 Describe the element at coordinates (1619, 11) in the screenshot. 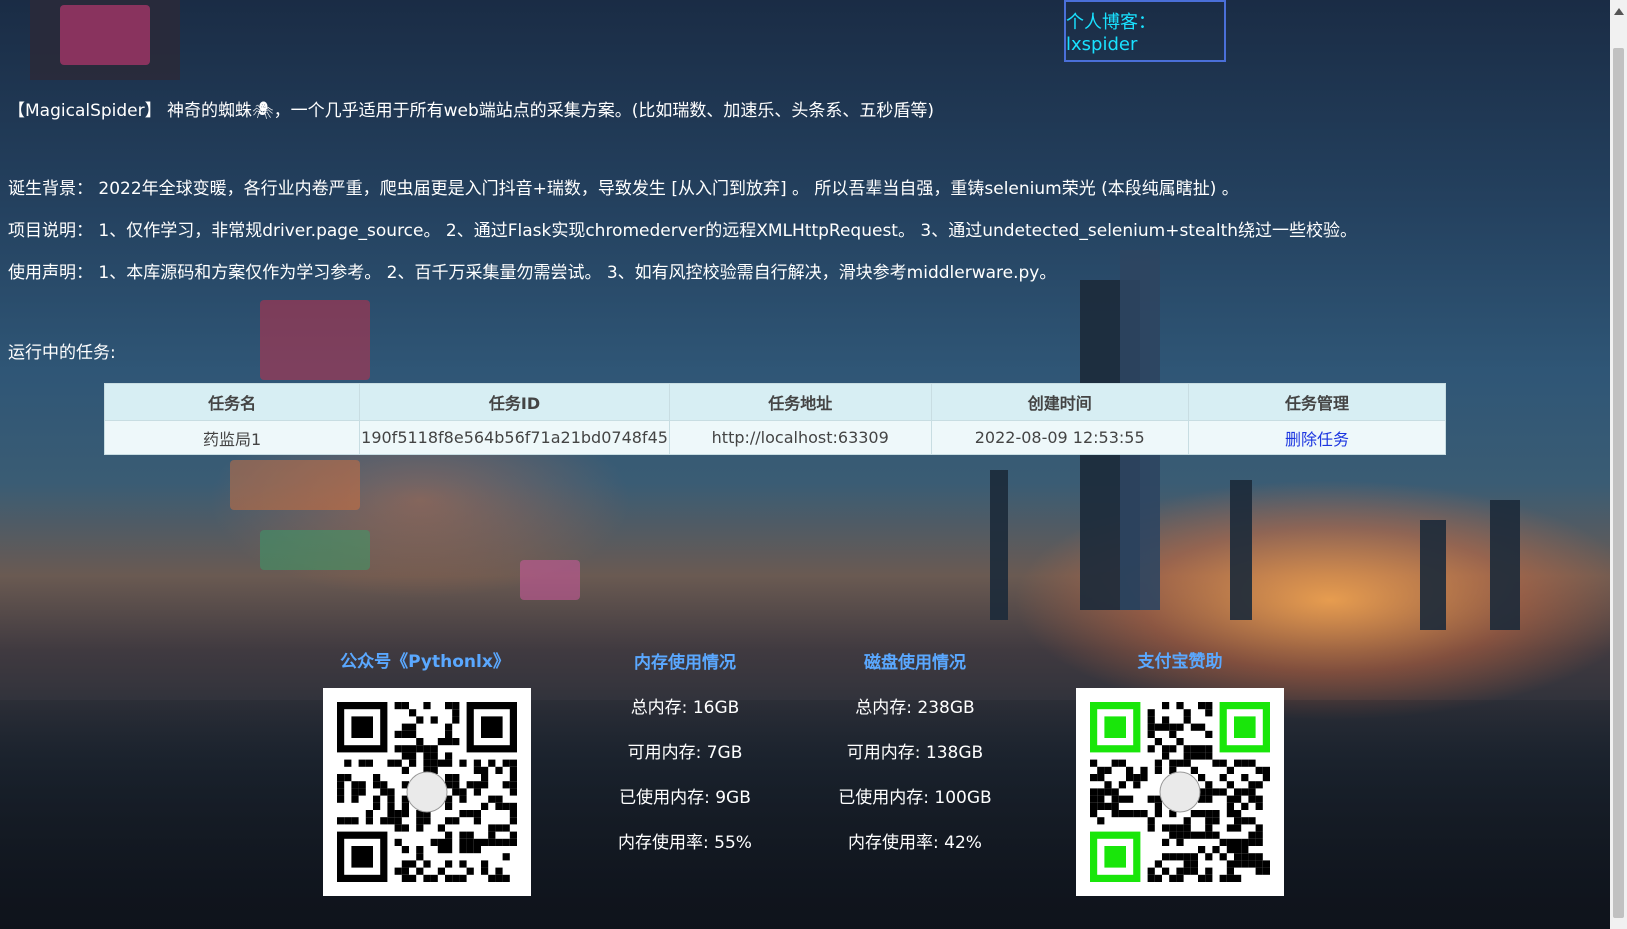

I see `scroll-up-icon` at that location.